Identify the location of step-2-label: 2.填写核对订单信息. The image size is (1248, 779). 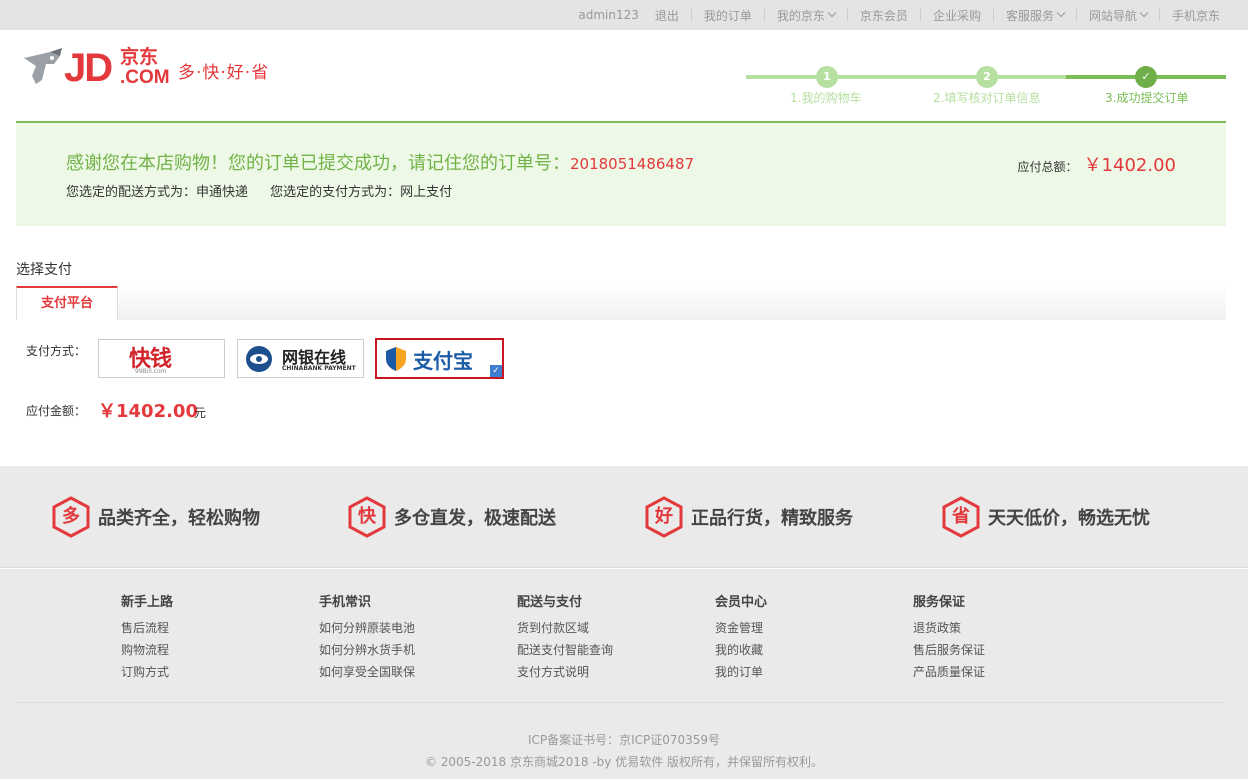
(987, 98).